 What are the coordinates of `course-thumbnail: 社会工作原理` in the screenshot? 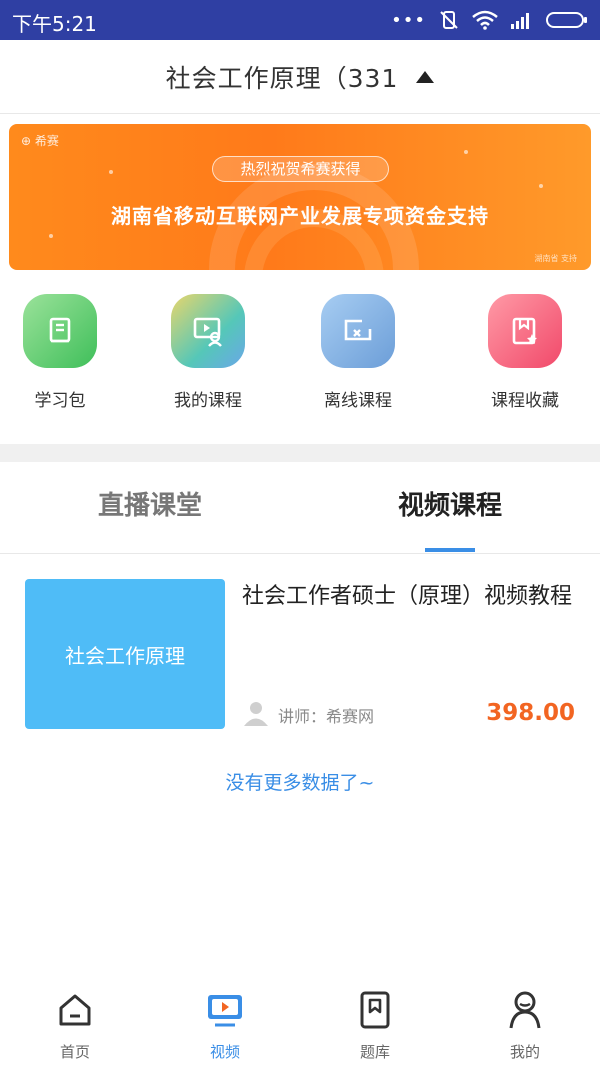 It's located at (125, 654).